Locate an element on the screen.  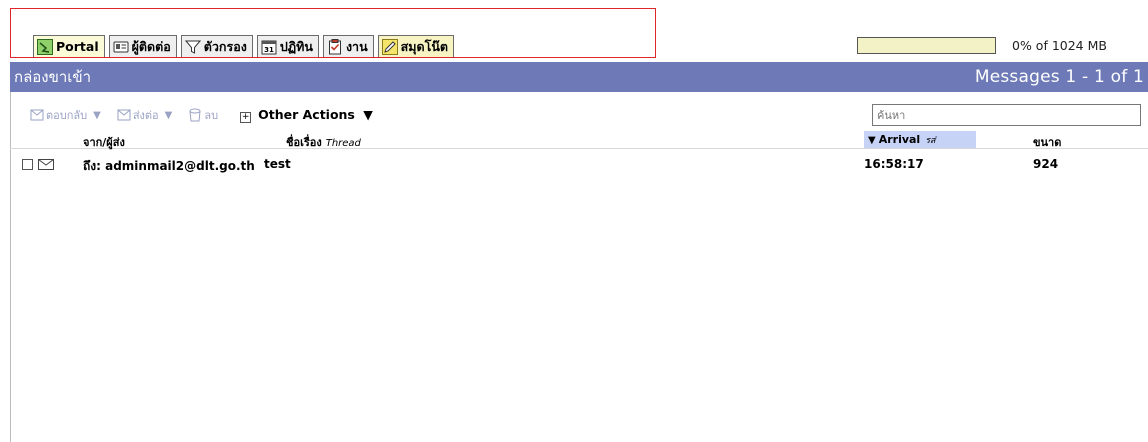
message-size: 924 is located at coordinates (1046, 164).